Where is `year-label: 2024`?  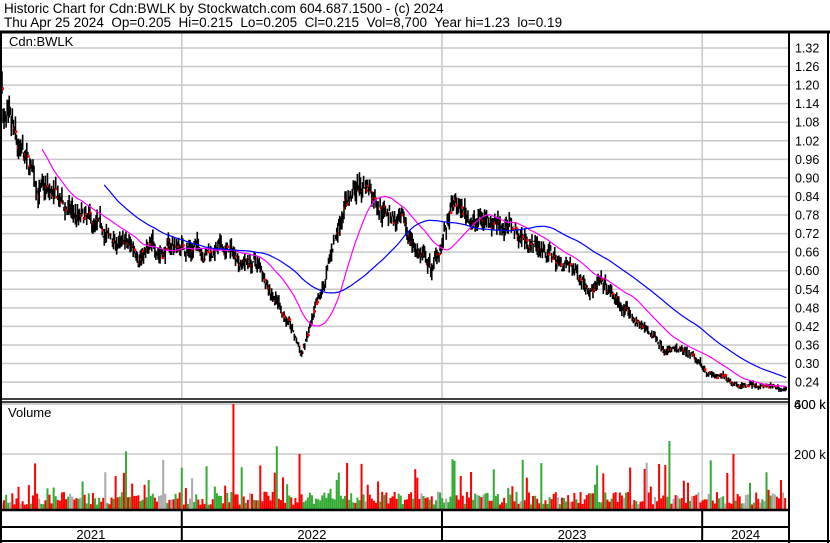
year-label: 2024 is located at coordinates (745, 534).